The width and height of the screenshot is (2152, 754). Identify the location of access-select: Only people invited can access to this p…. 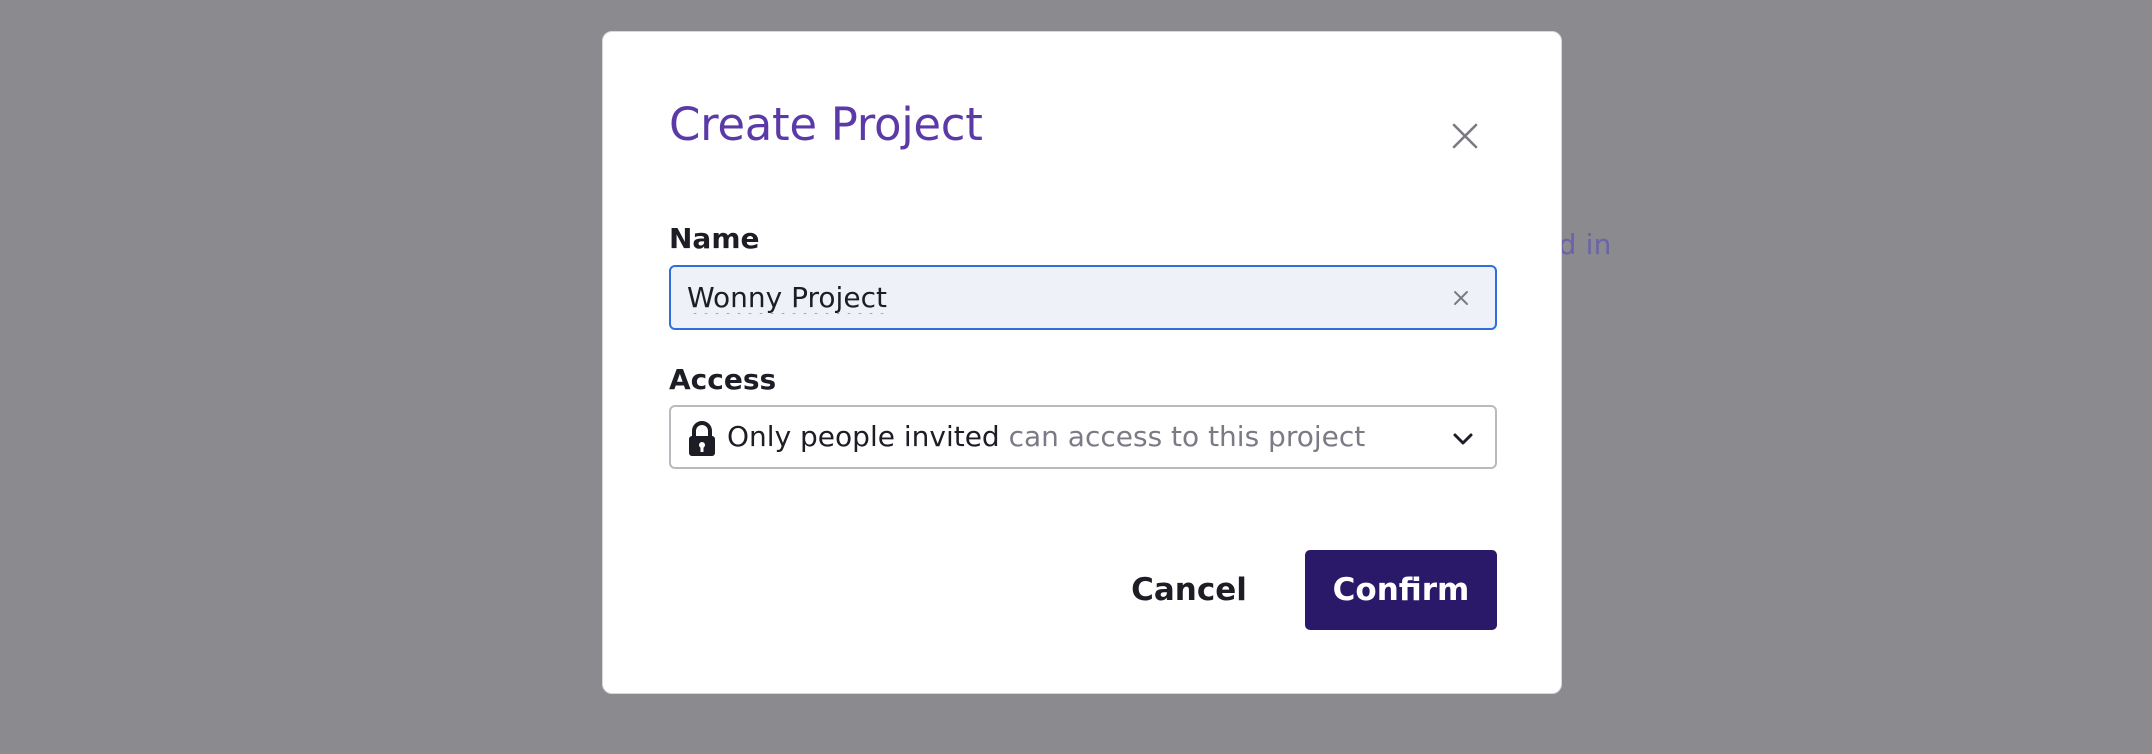
(1083, 437).